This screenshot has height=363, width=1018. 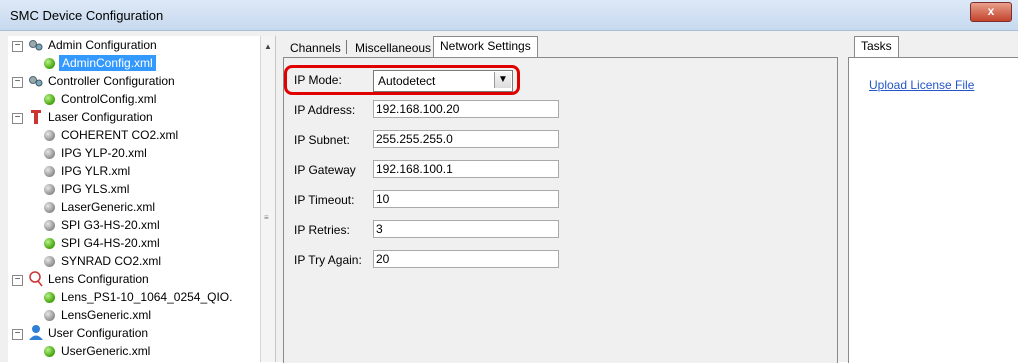 I want to click on tab-tasks: Tasks, so click(x=876, y=47).